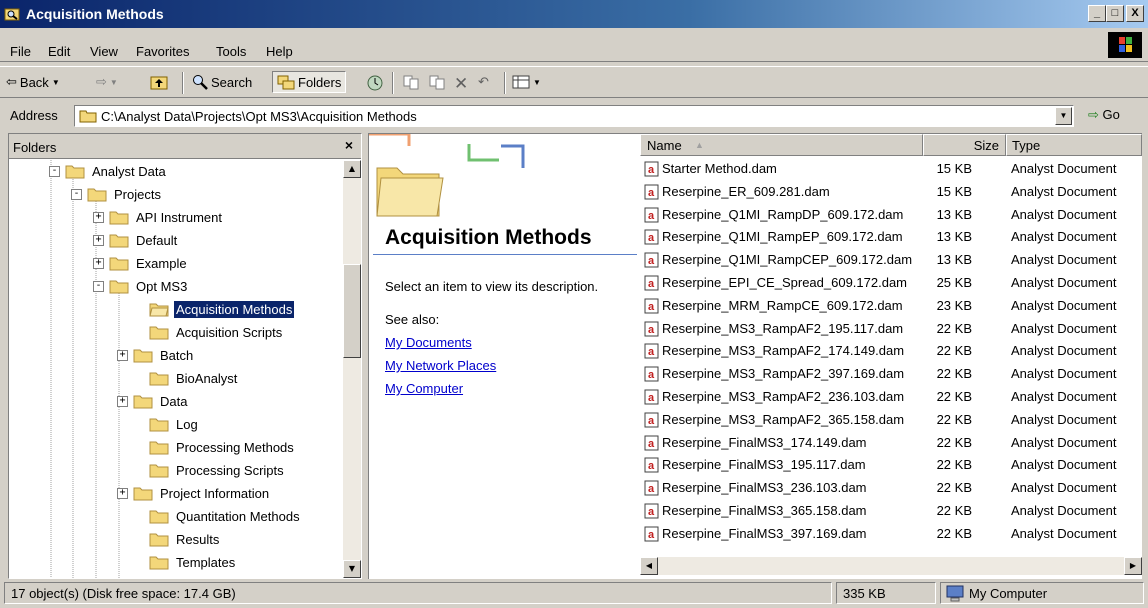  Describe the element at coordinates (193, 562) in the screenshot. I see `tree-item: Templates` at that location.